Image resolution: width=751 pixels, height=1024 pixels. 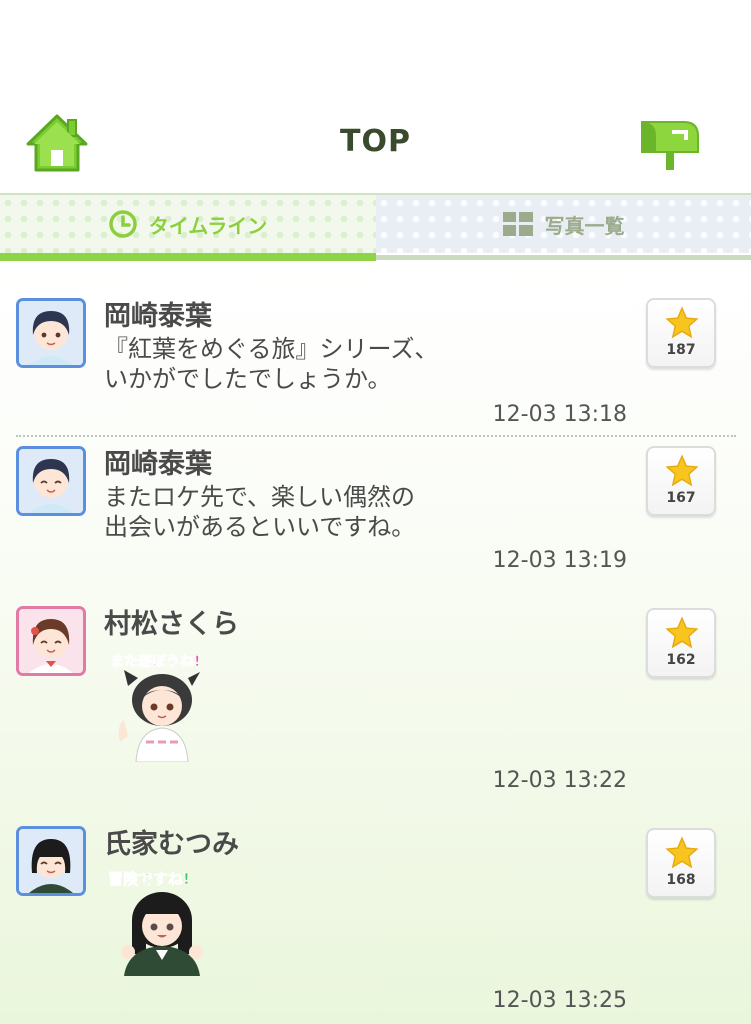 I want to click on like-button: 162, so click(x=681, y=643).